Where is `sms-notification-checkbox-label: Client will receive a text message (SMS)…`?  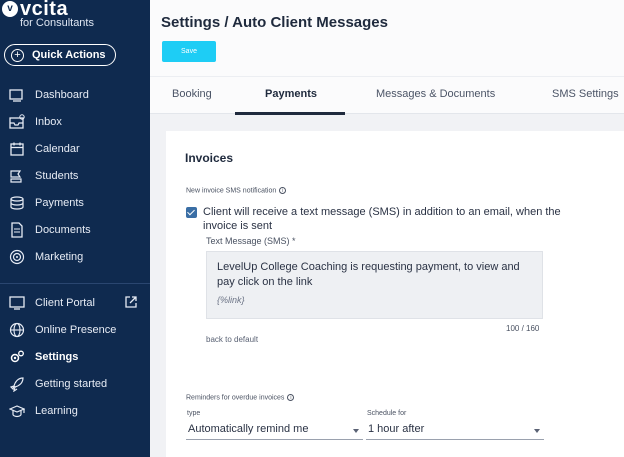
sms-notification-checkbox-label: Client will receive a text message (SMS)… is located at coordinates (382, 219).